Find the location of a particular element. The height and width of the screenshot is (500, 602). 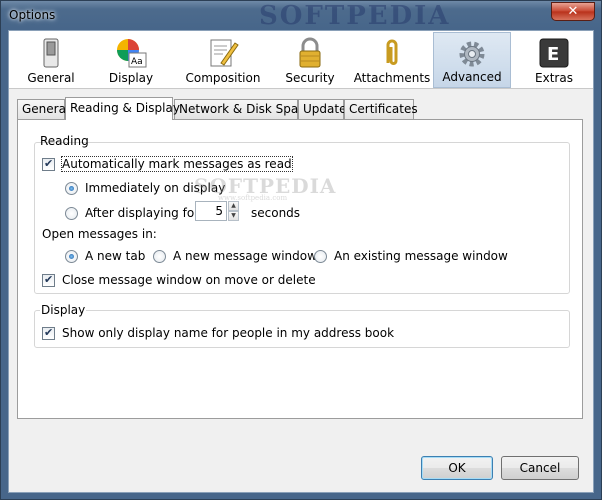

lock-icon is located at coordinates (310, 52).